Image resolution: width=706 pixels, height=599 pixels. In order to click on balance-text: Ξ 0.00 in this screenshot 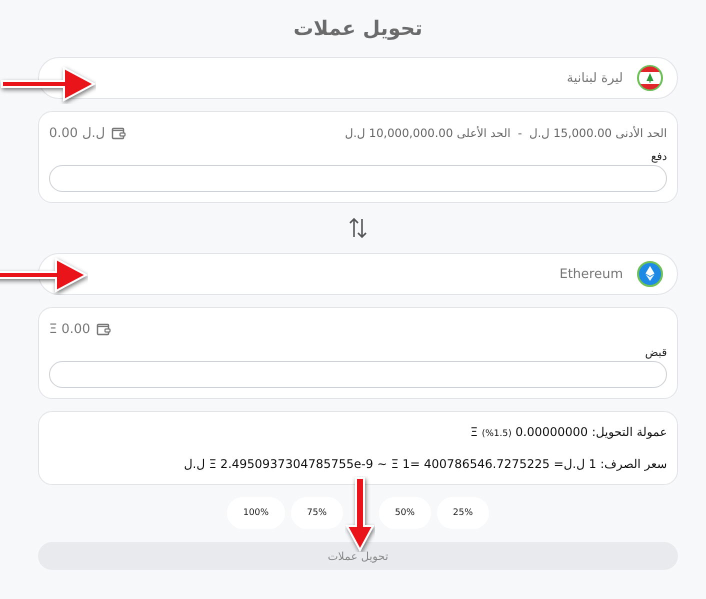, I will do `click(69, 329)`.